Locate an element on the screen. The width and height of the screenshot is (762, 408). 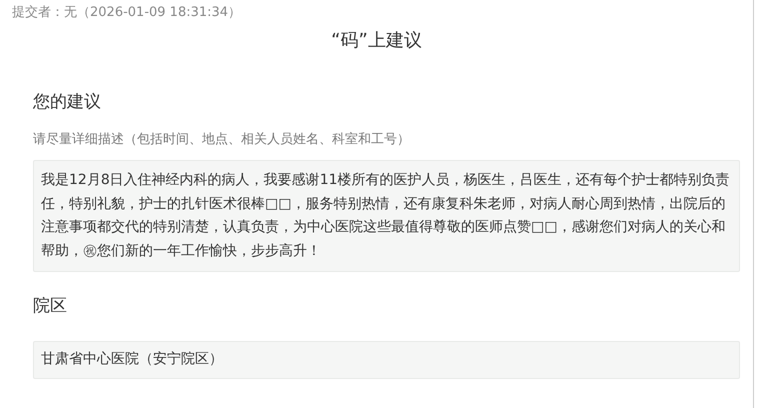
answer-box: 甘肃省中心医院（安宁院区） is located at coordinates (386, 359).